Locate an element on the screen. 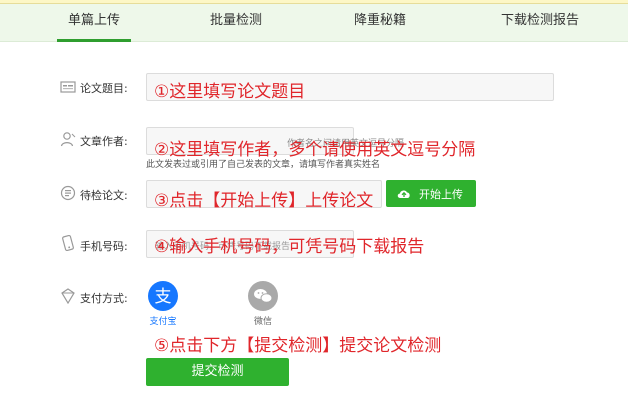  svg-text: 支 is located at coordinates (163, 297).